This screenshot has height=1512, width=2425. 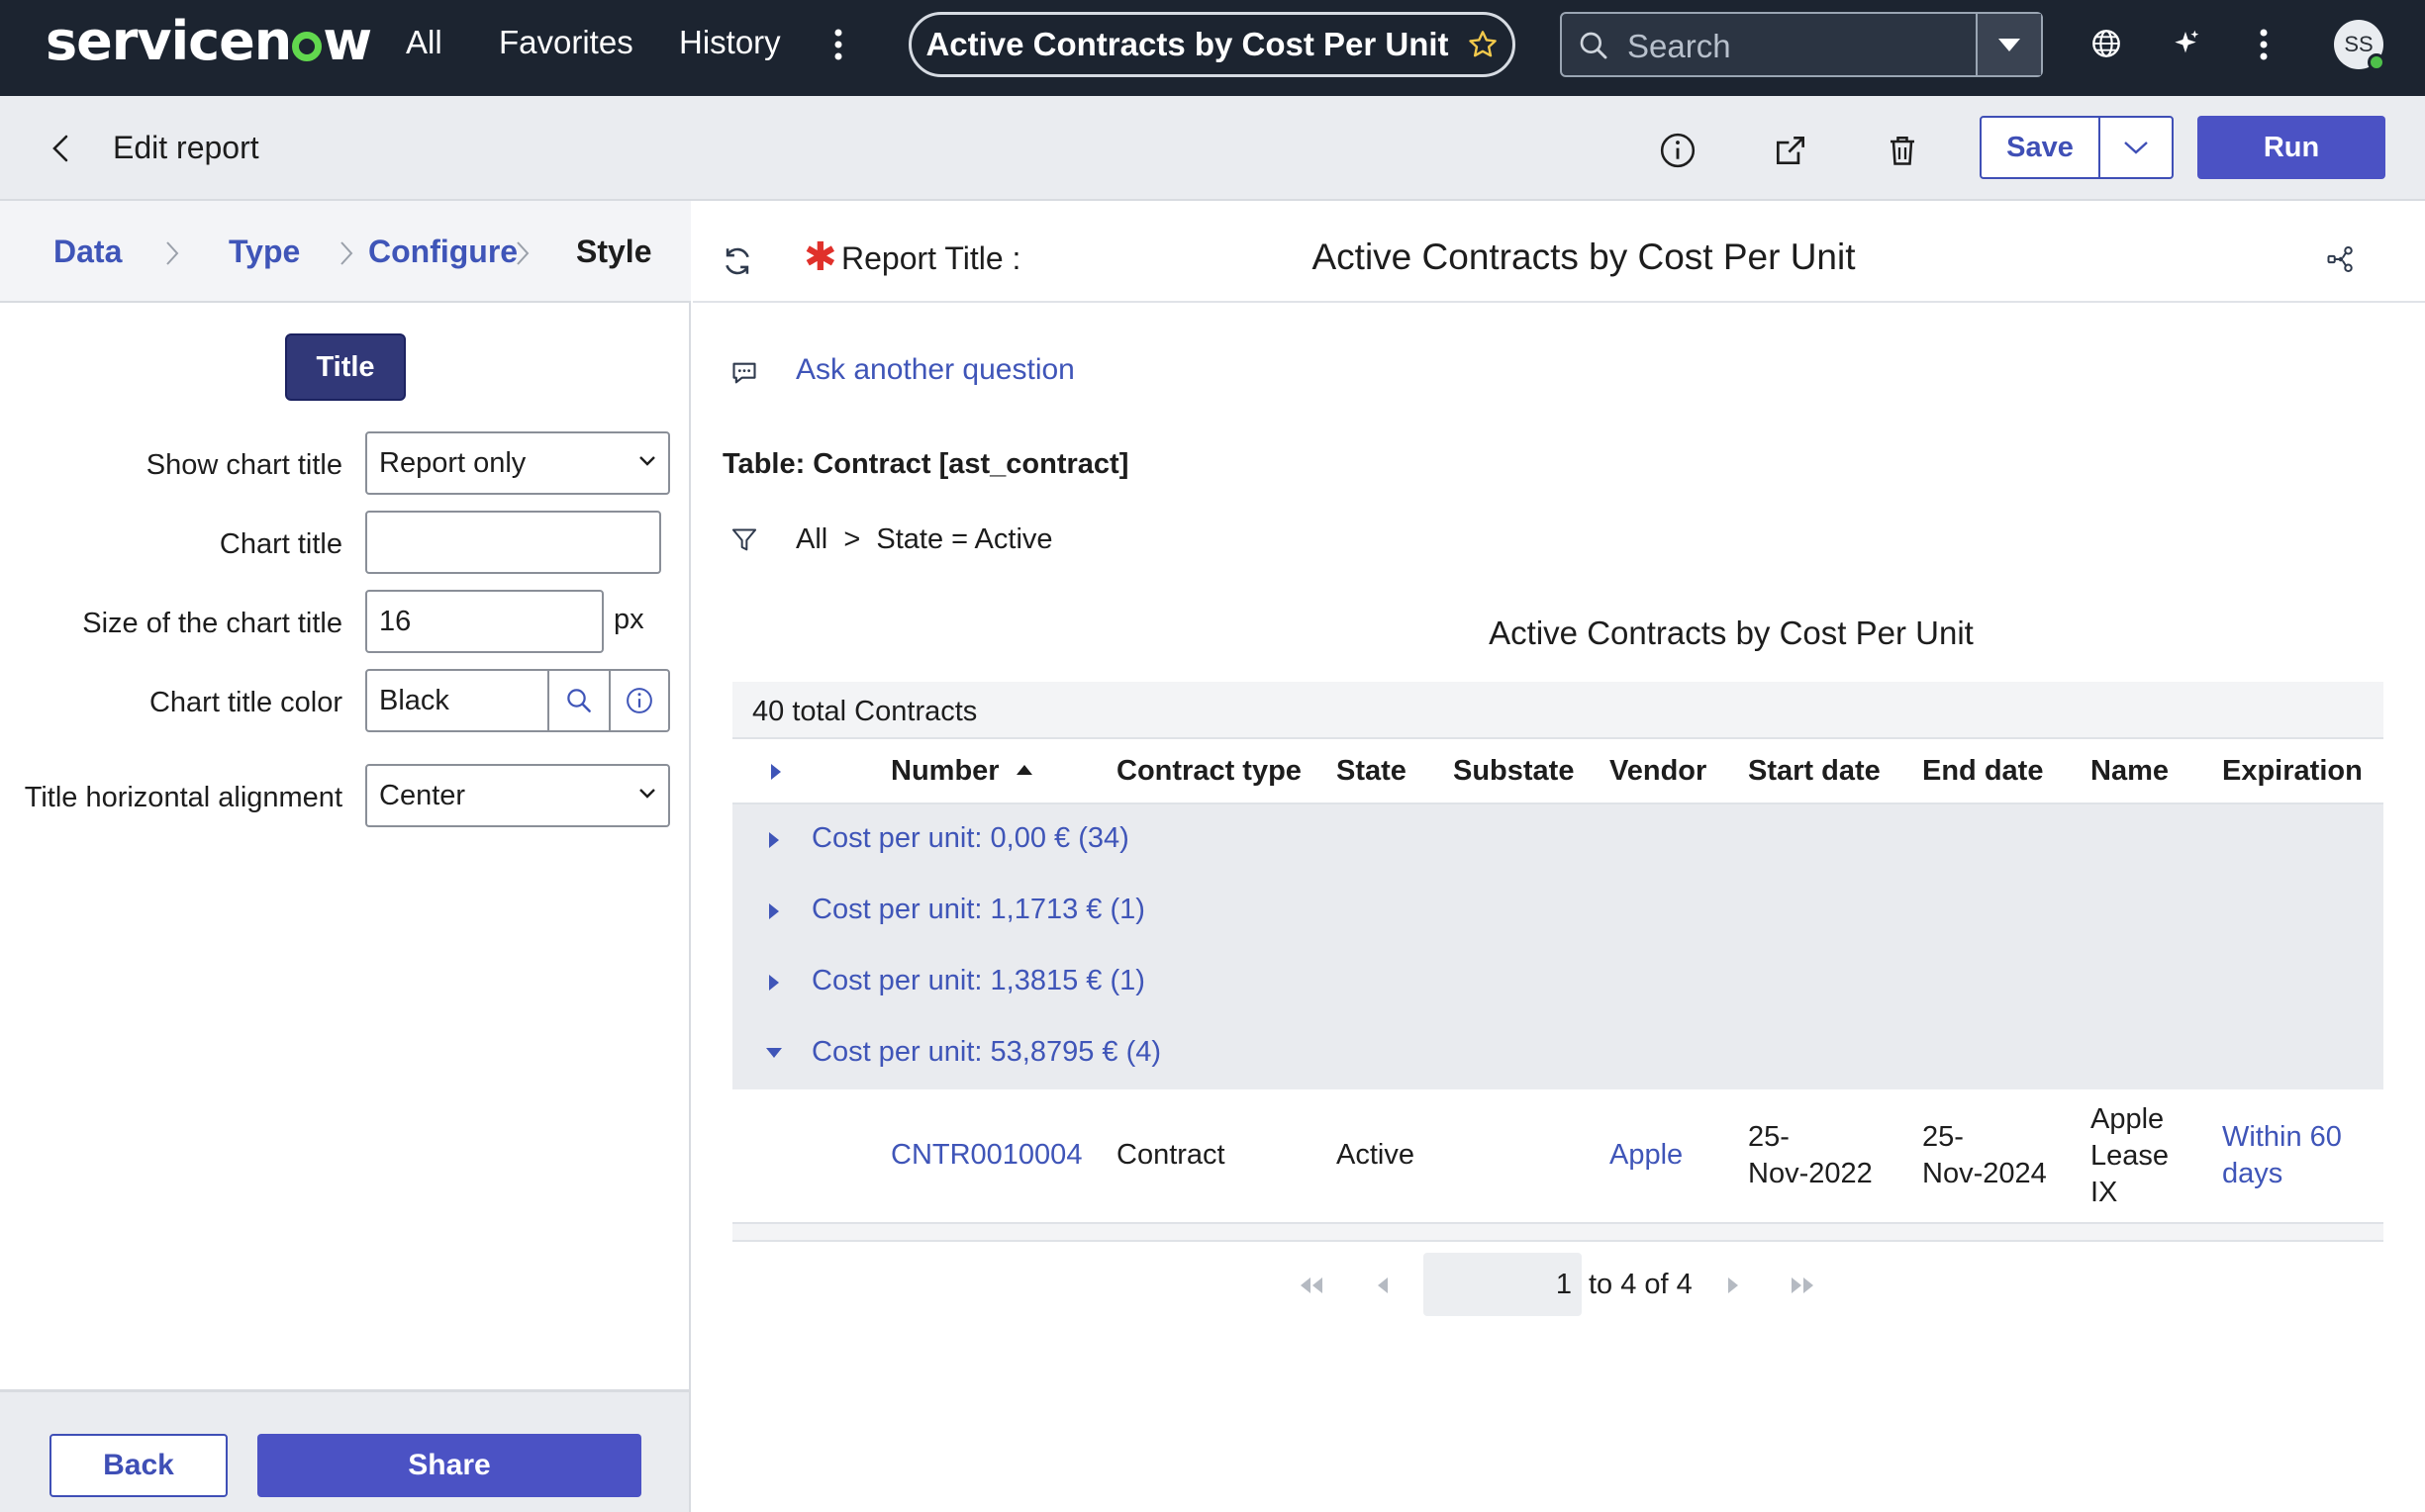 What do you see at coordinates (2129, 1156) in the screenshot?
I see `name-cell: Apple Lease IX` at bounding box center [2129, 1156].